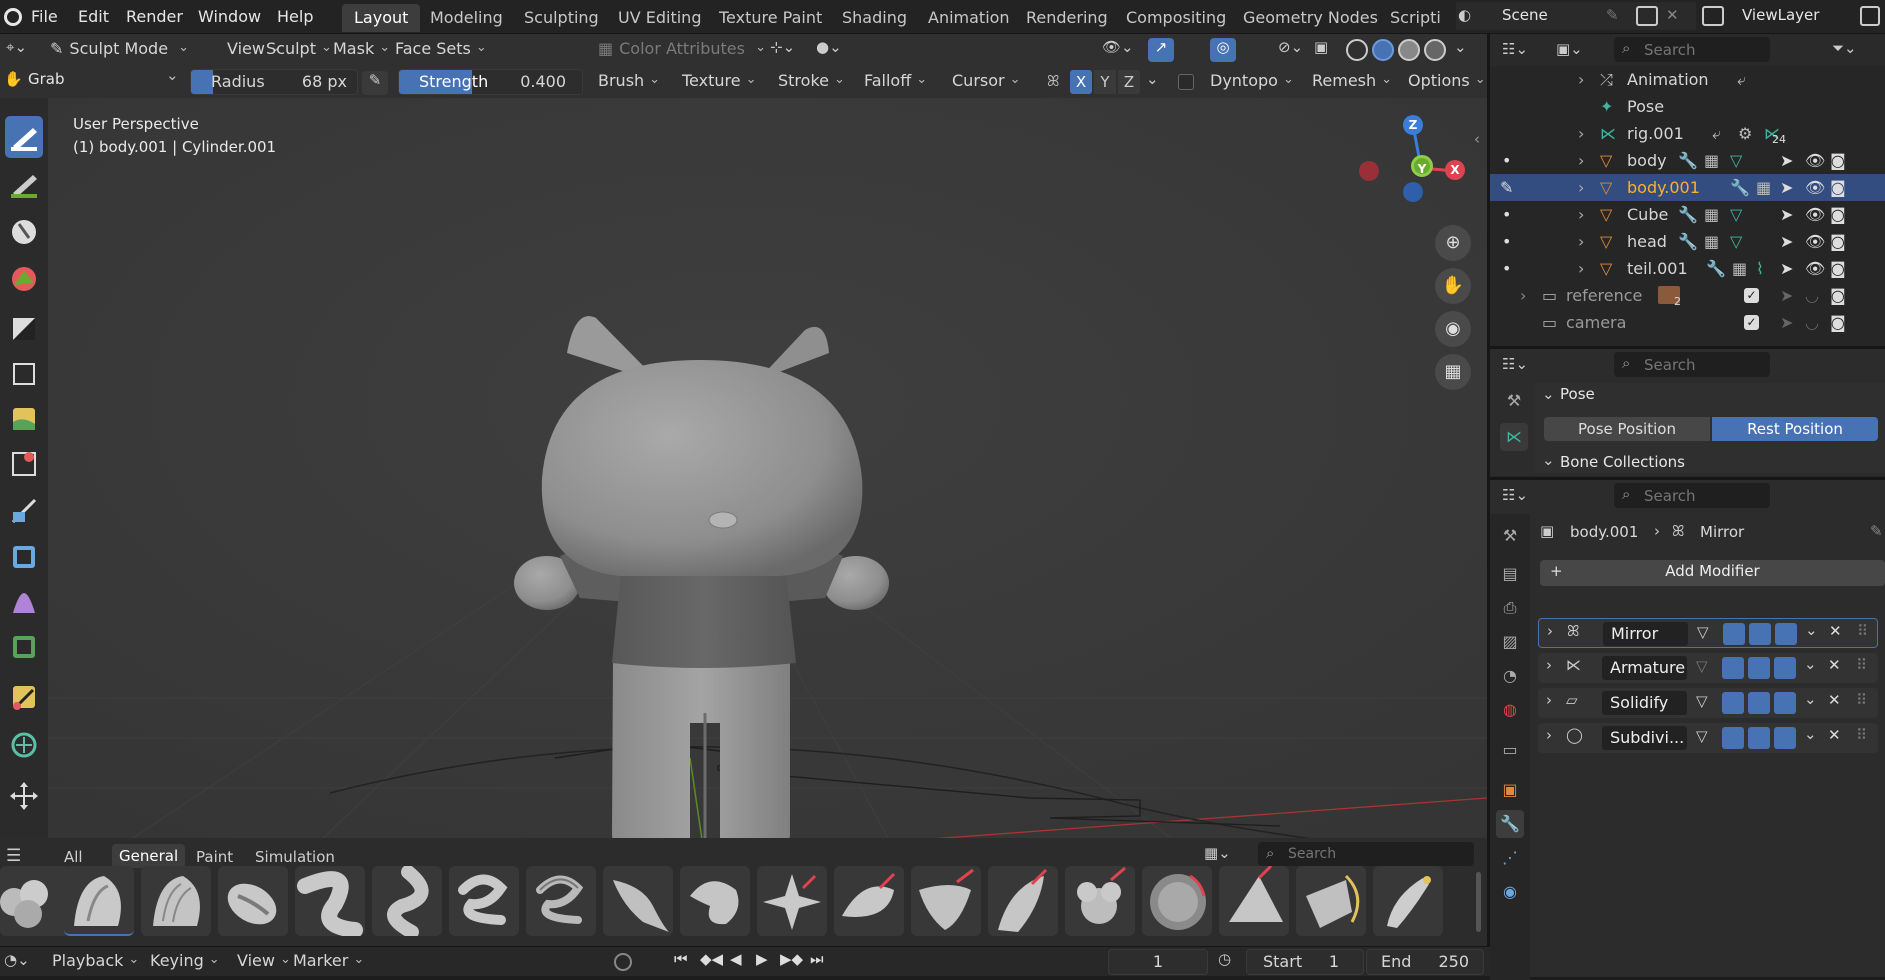 The image size is (1885, 980). Describe the element at coordinates (1152, 79) in the screenshot. I see `symmetry-options-icon: ⌄` at that location.